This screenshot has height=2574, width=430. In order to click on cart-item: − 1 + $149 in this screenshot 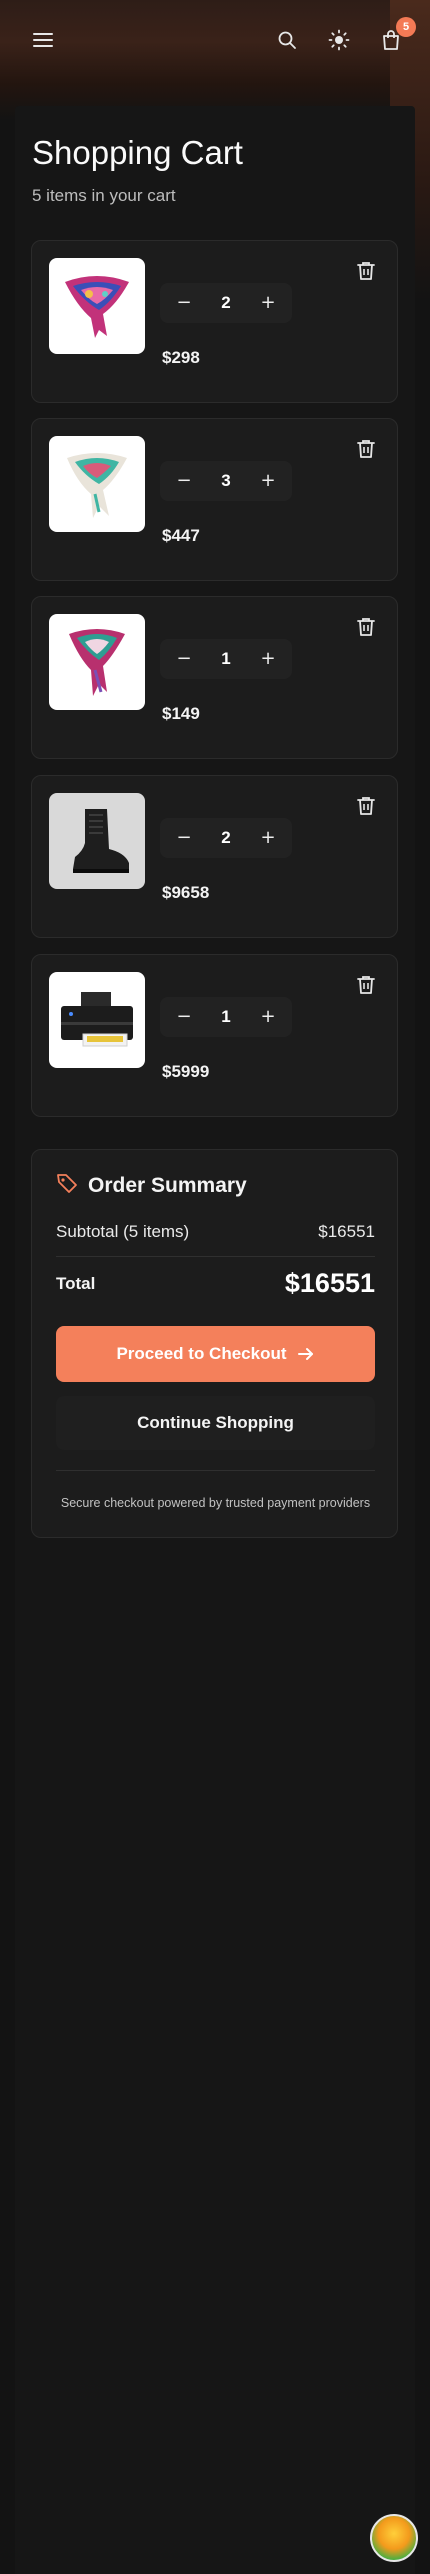, I will do `click(214, 677)`.